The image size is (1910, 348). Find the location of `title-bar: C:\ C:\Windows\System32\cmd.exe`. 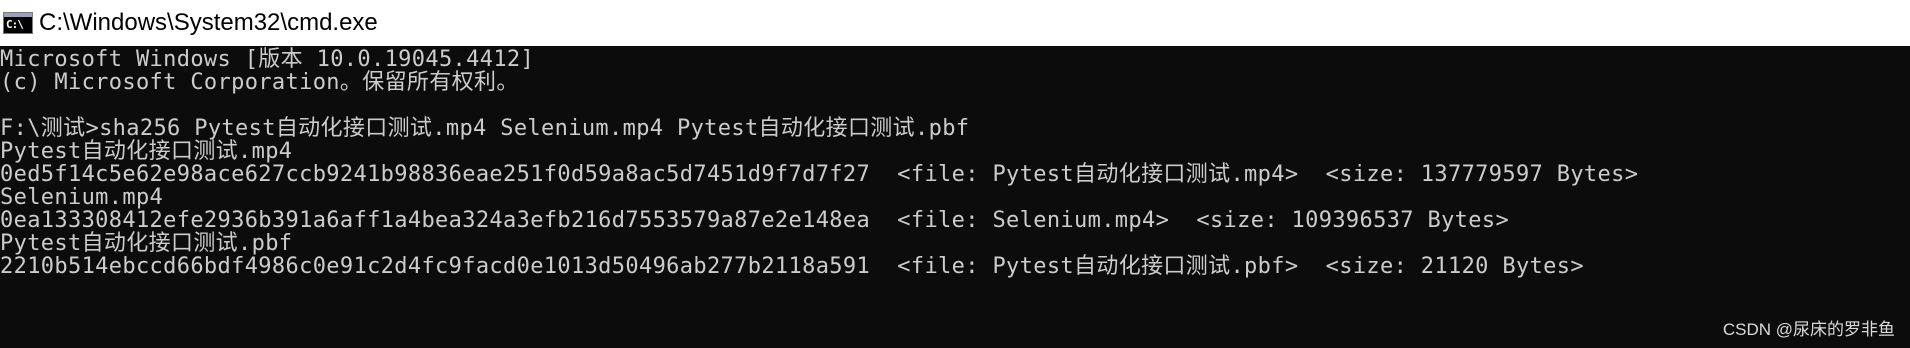

title-bar: C:\ C:\Windows\System32\cmd.exe is located at coordinates (955, 23).